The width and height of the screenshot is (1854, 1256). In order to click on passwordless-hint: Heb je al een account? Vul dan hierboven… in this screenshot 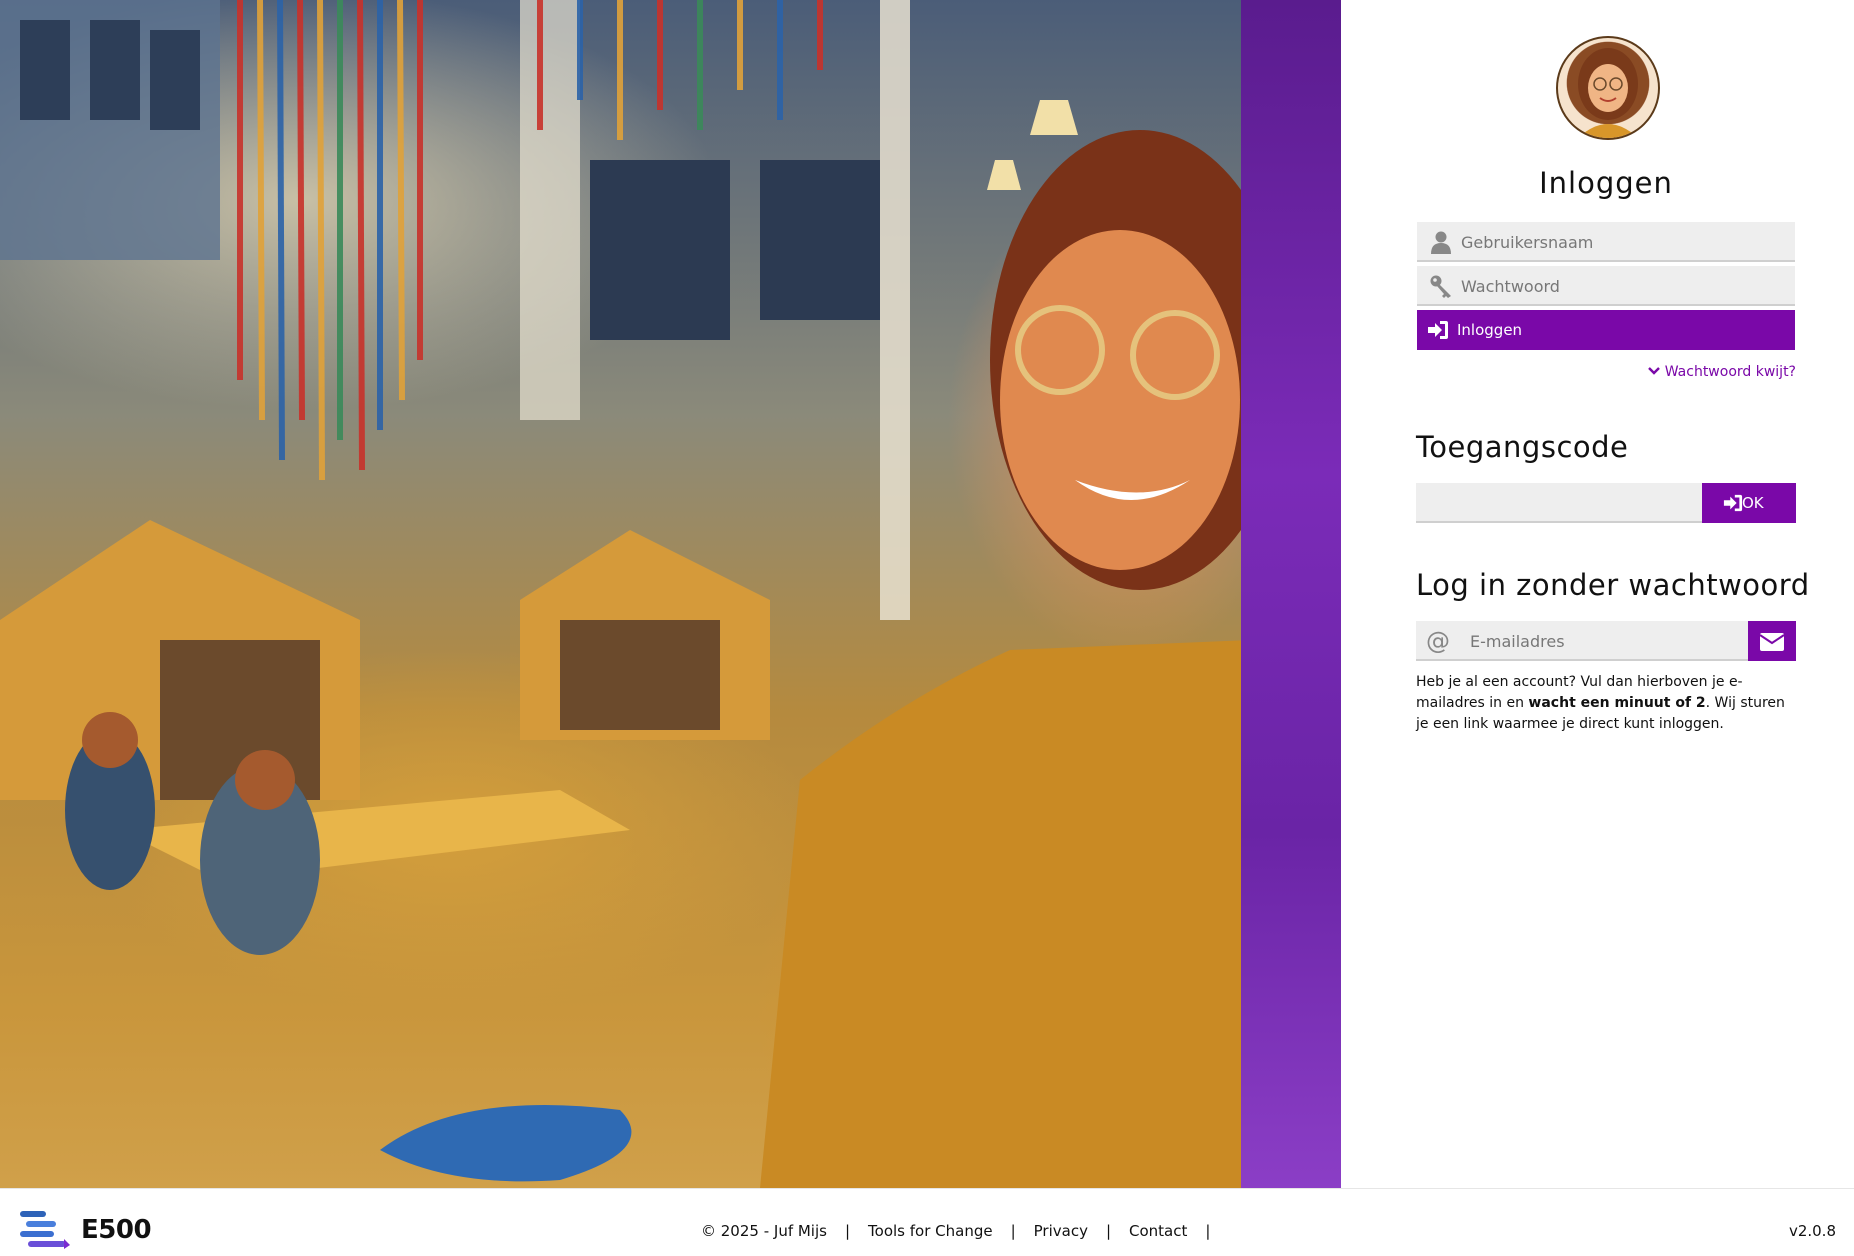, I will do `click(1608, 703)`.